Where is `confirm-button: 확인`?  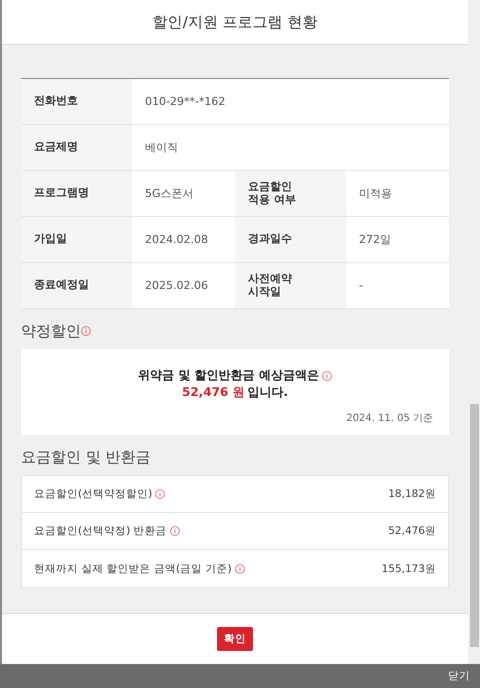
confirm-button: 확인 is located at coordinates (235, 639).